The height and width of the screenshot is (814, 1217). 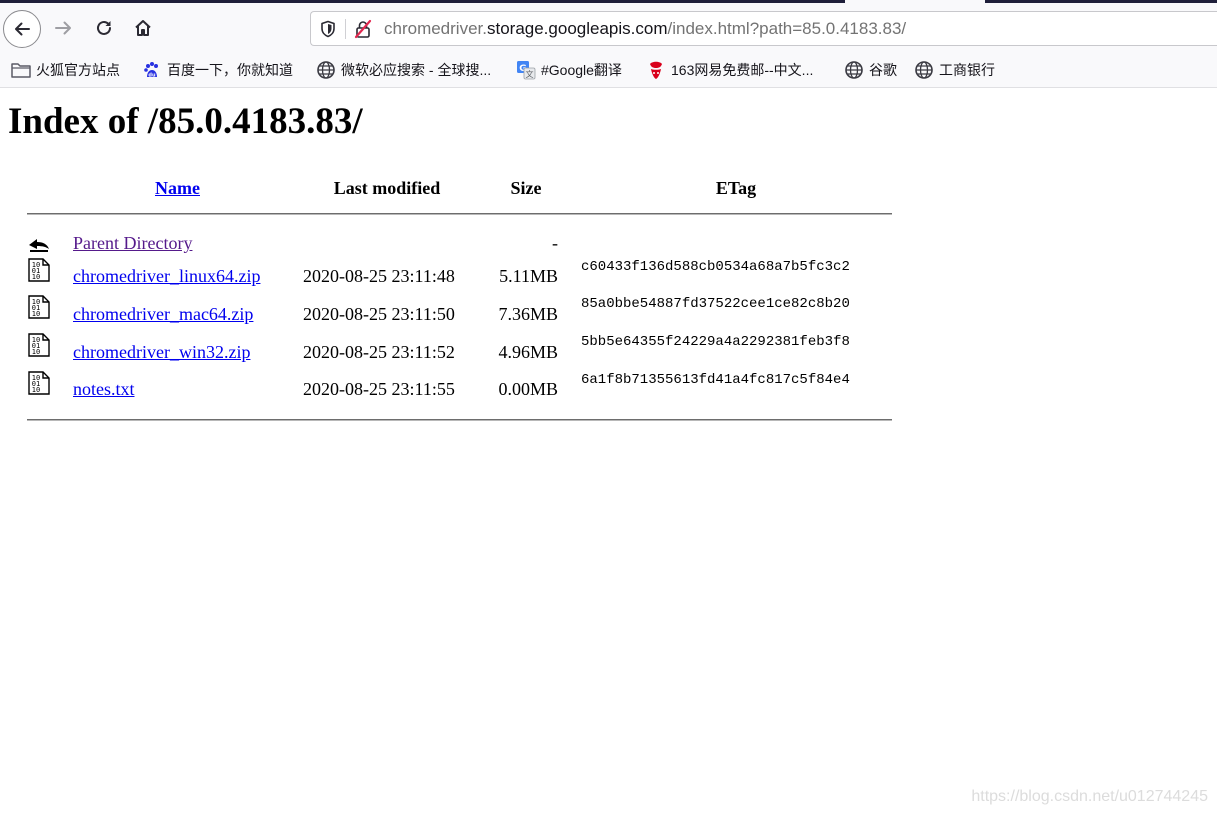 What do you see at coordinates (967, 70) in the screenshot?
I see `bookmark-label: 工商银行` at bounding box center [967, 70].